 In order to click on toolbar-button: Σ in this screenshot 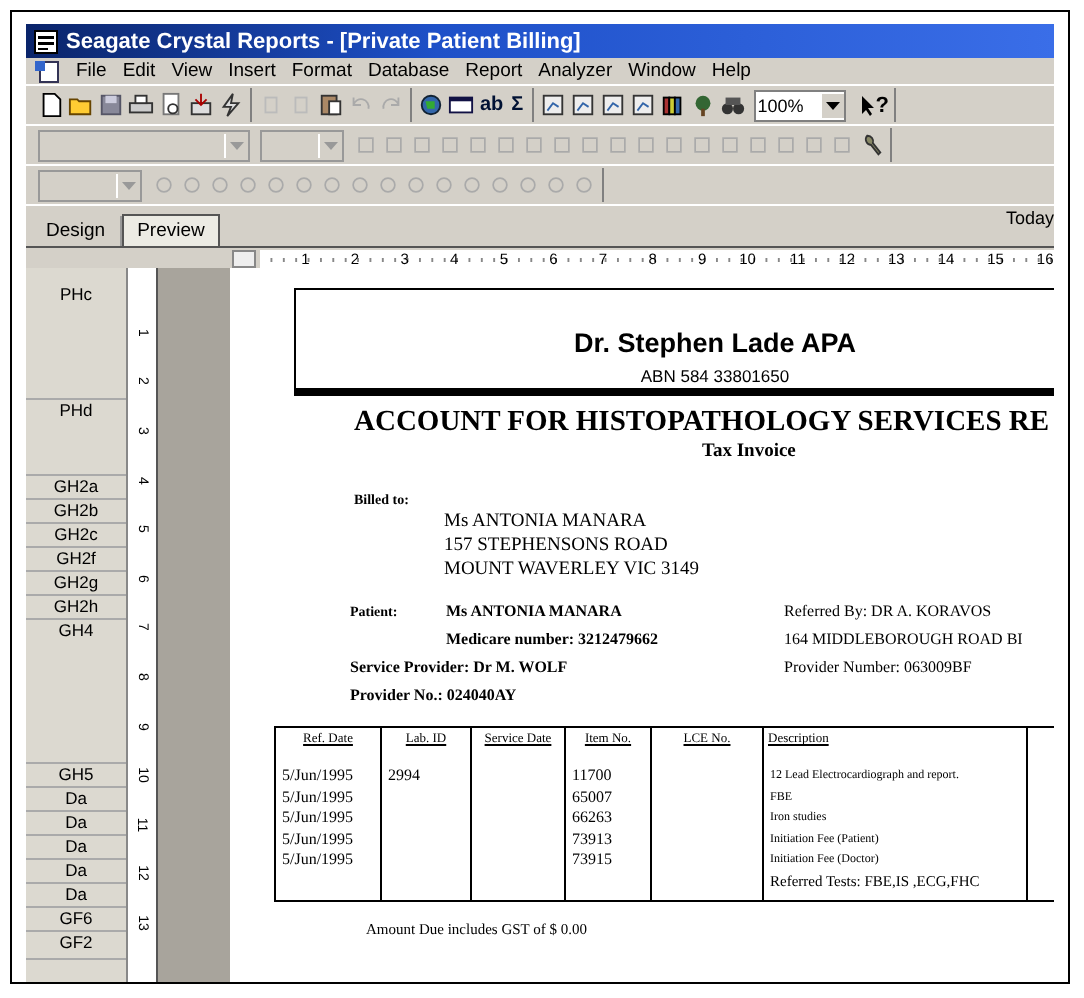, I will do `click(517, 105)`.